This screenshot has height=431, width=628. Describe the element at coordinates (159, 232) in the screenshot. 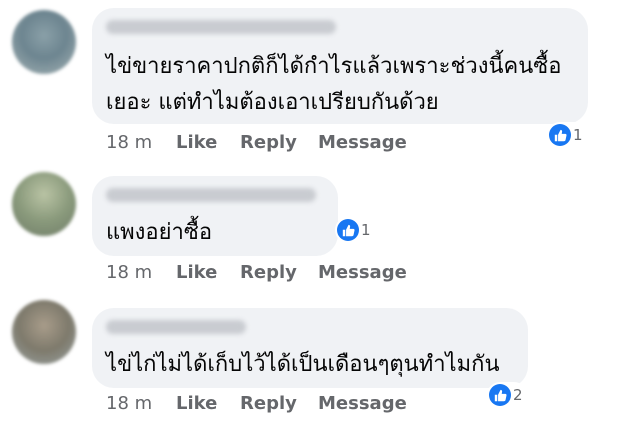

I see `comment-text-line-1: แพงอย่าซื้อ` at that location.